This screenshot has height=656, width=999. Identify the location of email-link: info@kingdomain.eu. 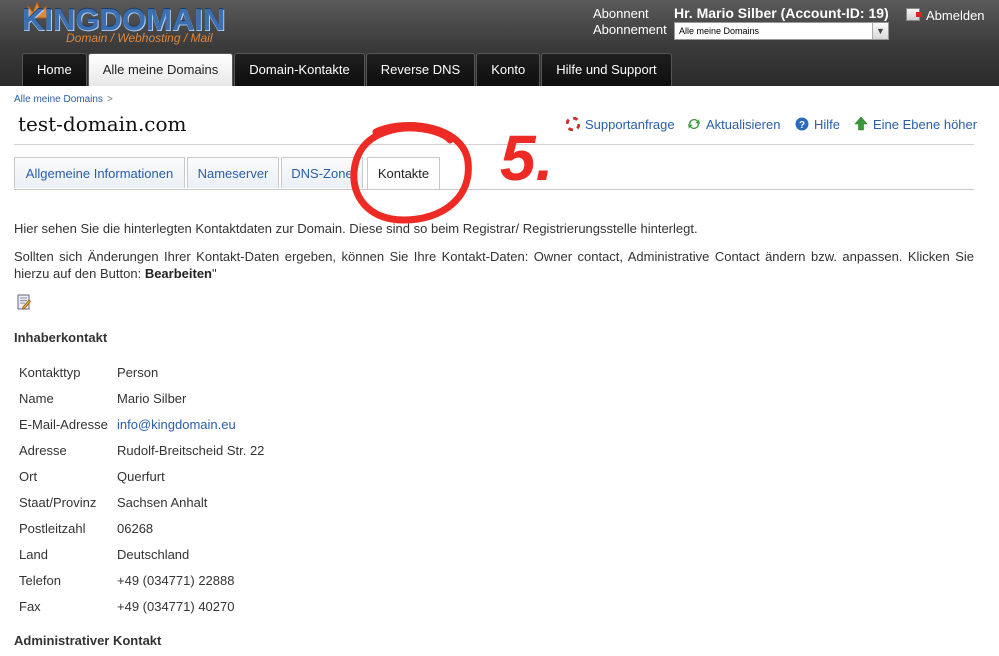
(176, 424).